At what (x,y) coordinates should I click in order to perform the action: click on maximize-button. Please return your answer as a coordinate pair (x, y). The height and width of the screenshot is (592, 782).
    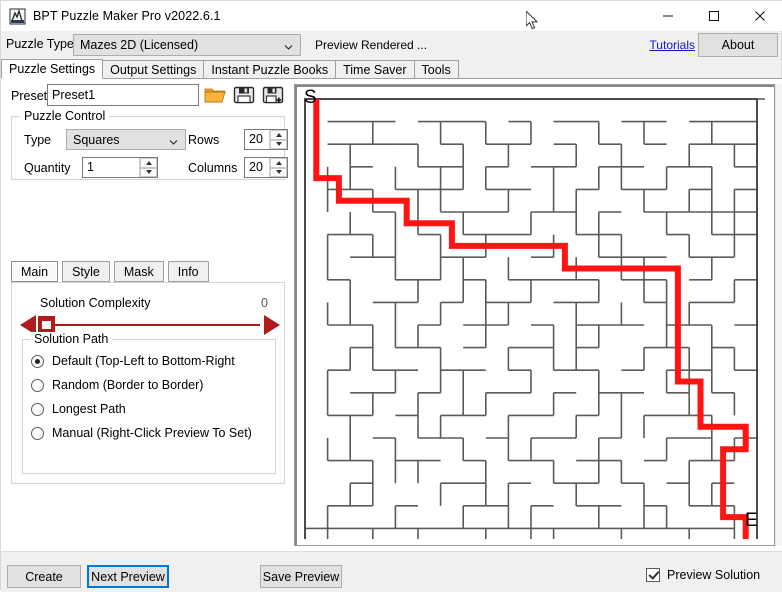
    Looking at the image, I should click on (714, 16).